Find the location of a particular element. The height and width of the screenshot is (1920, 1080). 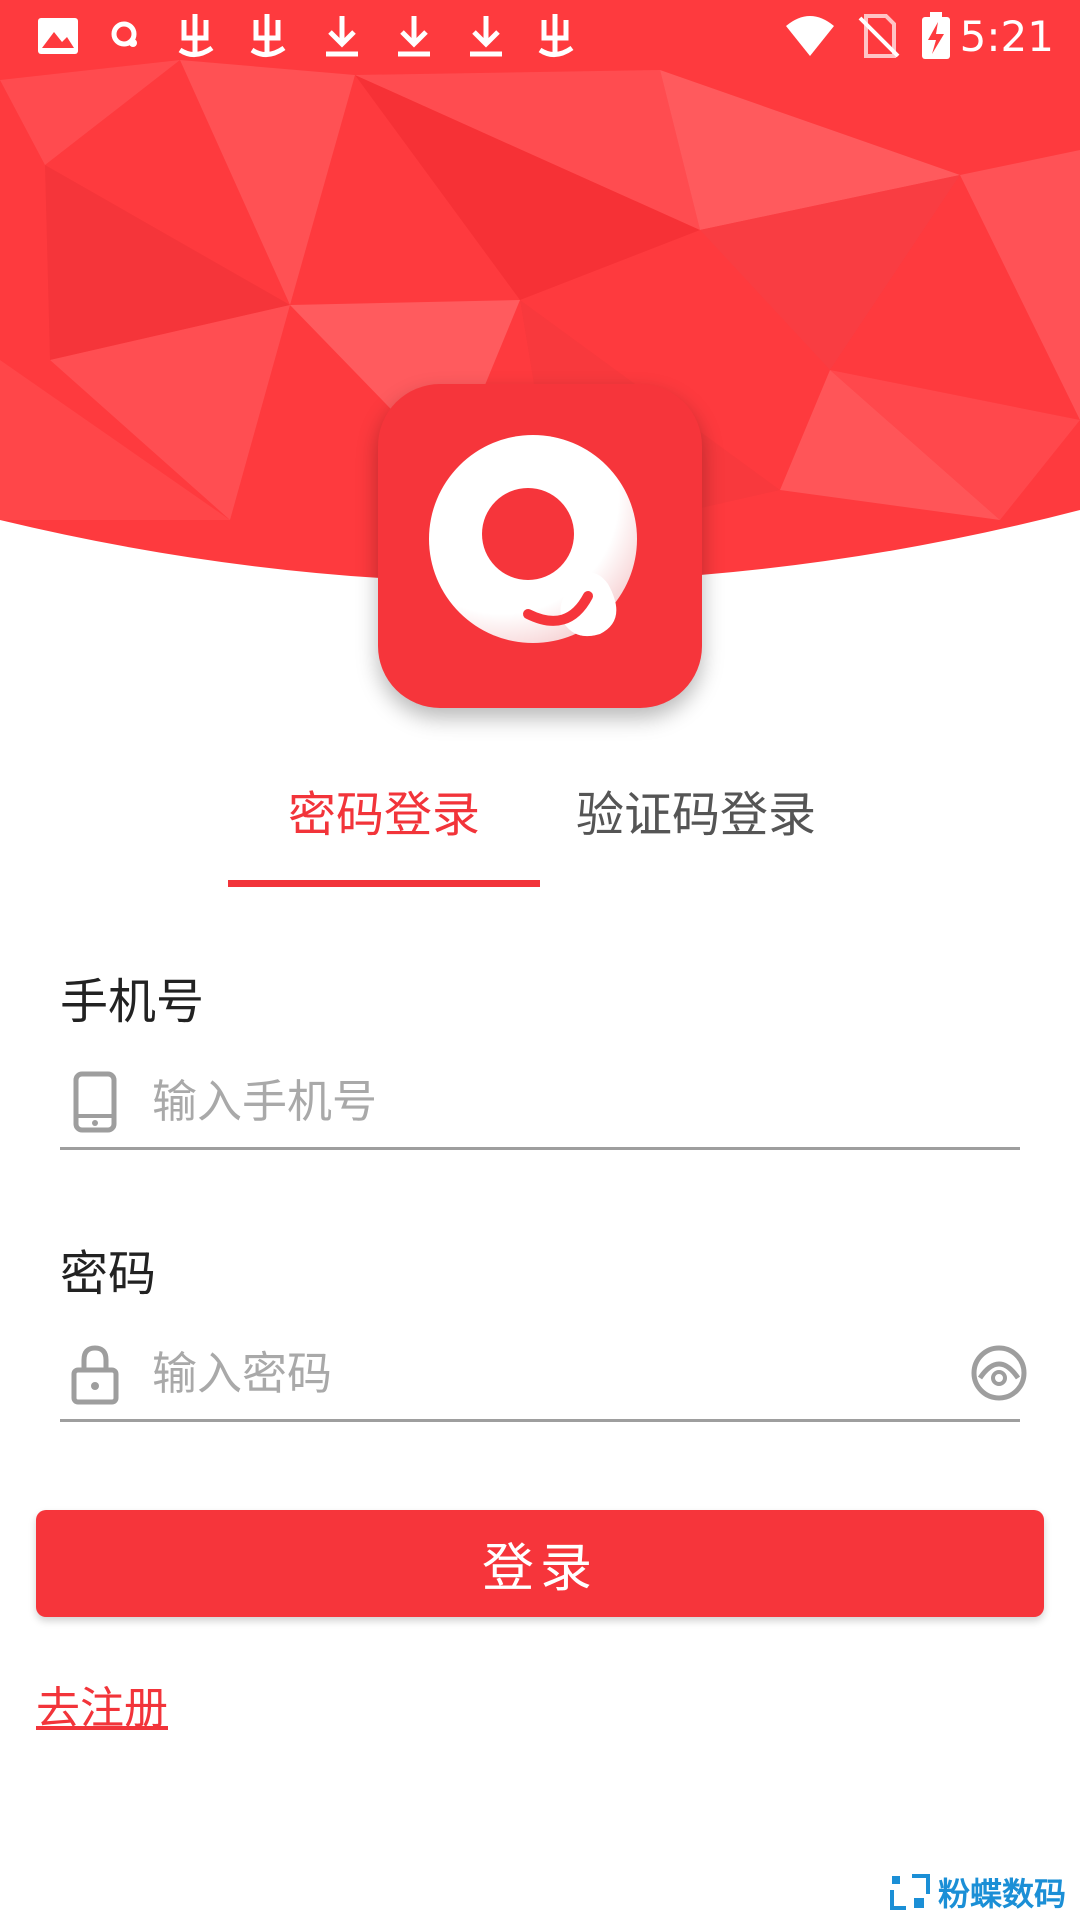

password-field is located at coordinates (543, 1372).